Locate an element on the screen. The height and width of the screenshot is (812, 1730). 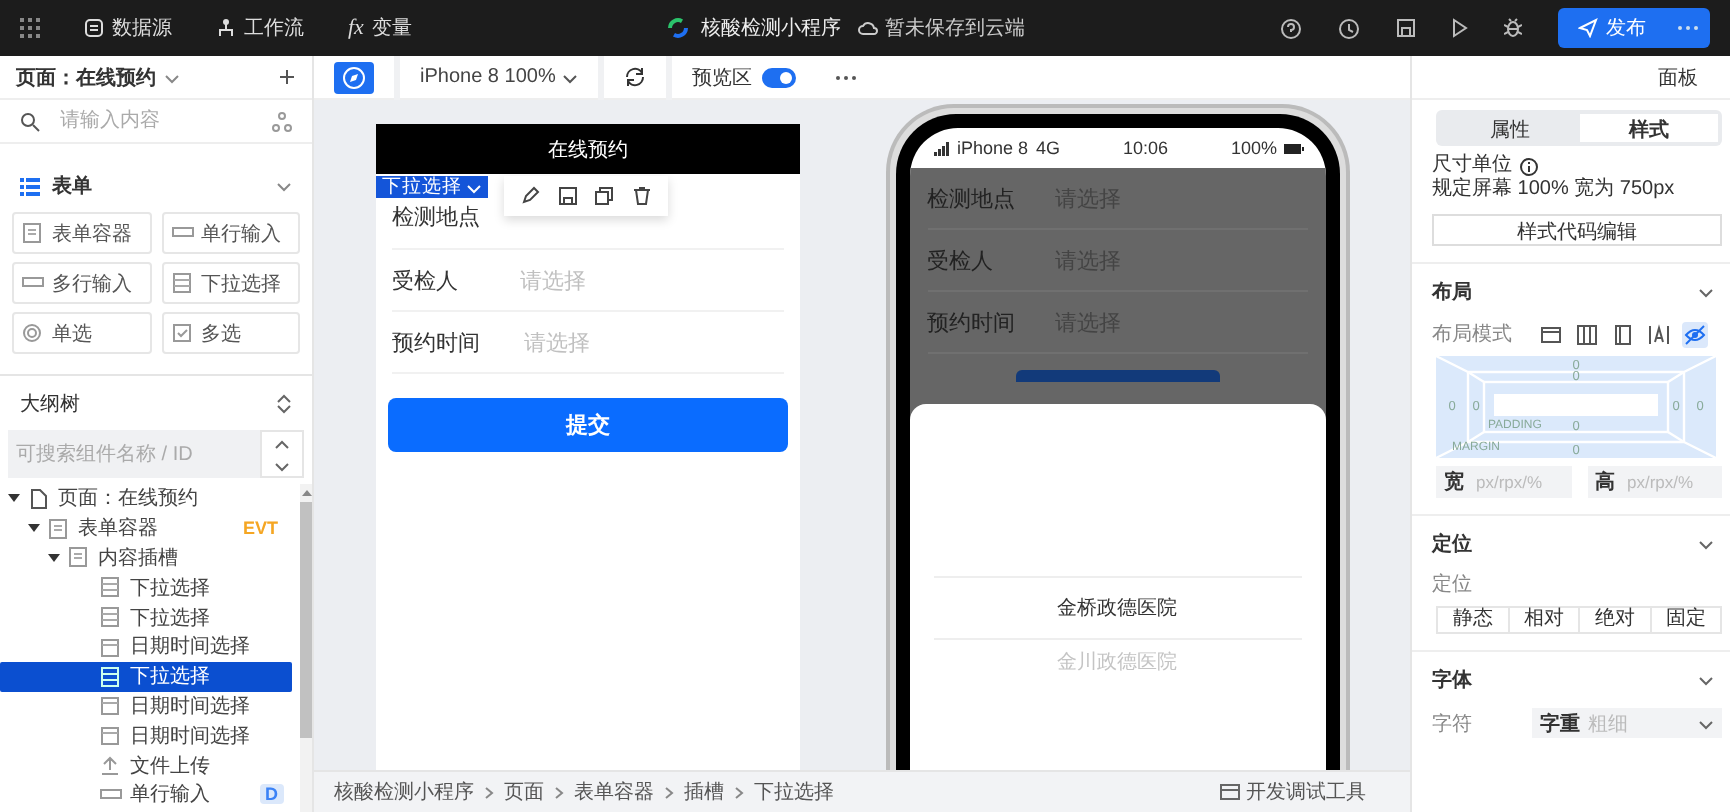
height-field: 高 px/rpx/% is located at coordinates (1654, 482).